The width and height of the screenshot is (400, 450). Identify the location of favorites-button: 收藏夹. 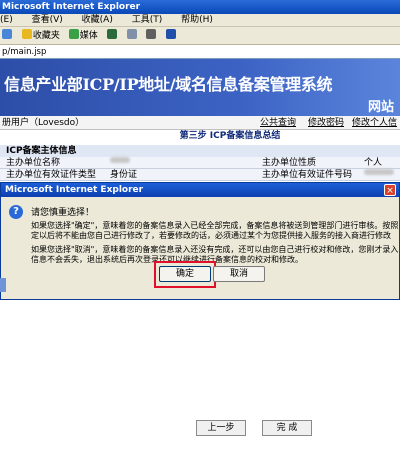
(40, 36).